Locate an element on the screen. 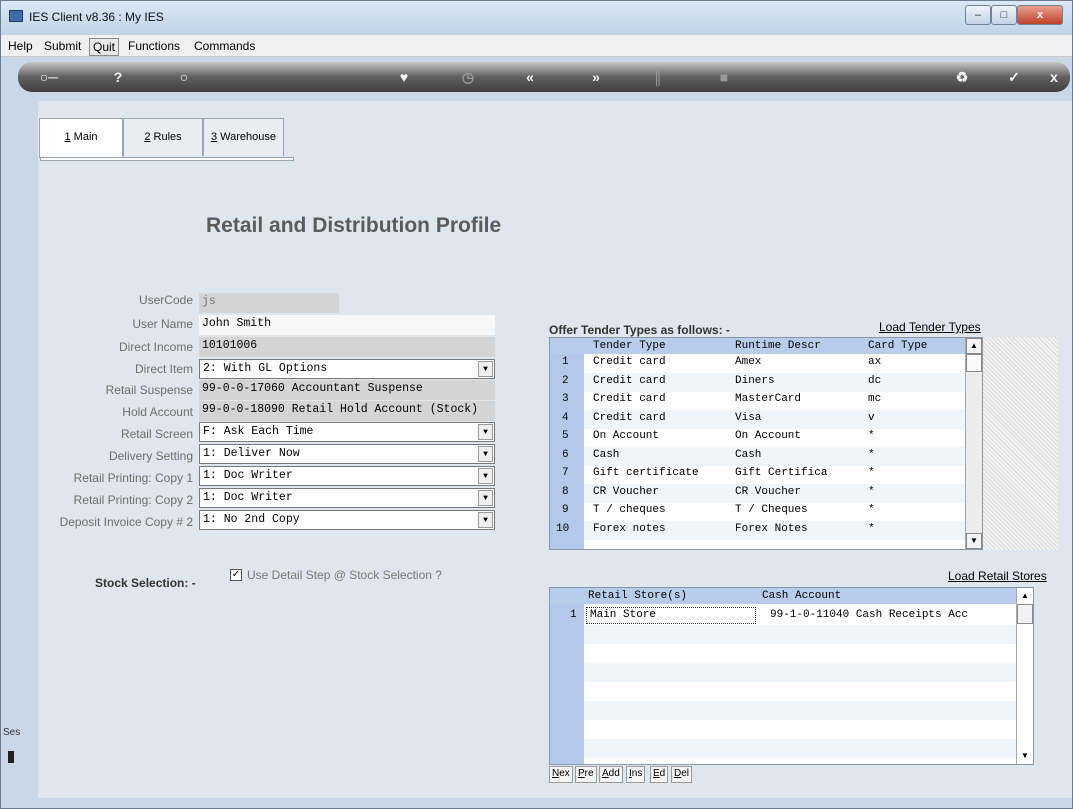 The width and height of the screenshot is (1073, 809). tab-rules: 2 Rules is located at coordinates (163, 137).